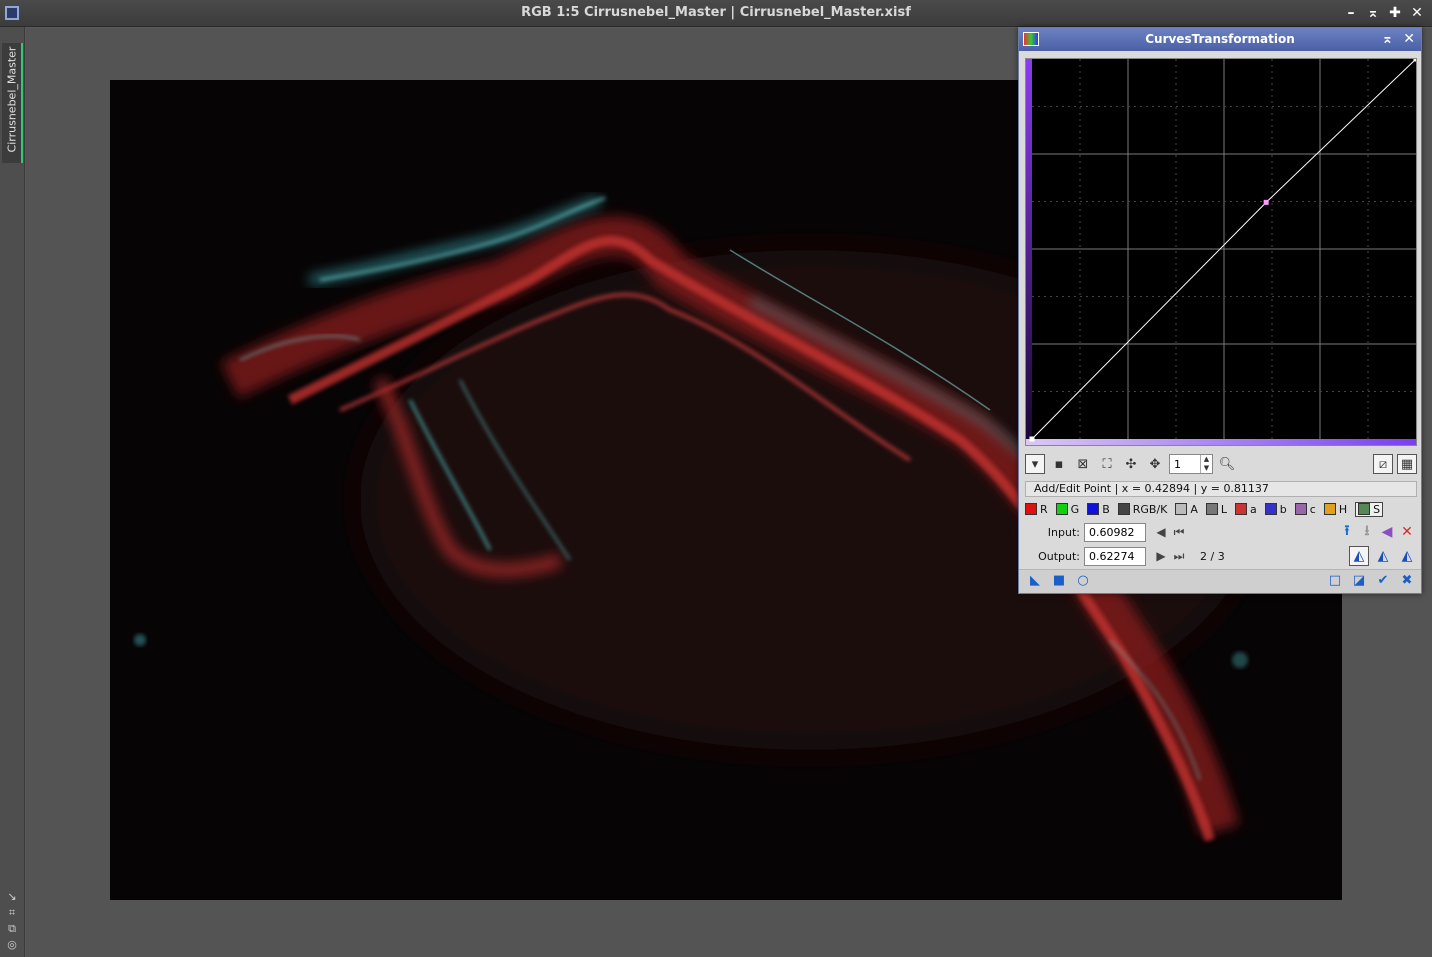 The height and width of the screenshot is (957, 1432). I want to click on next-point-icon: ▶, so click(1161, 556).